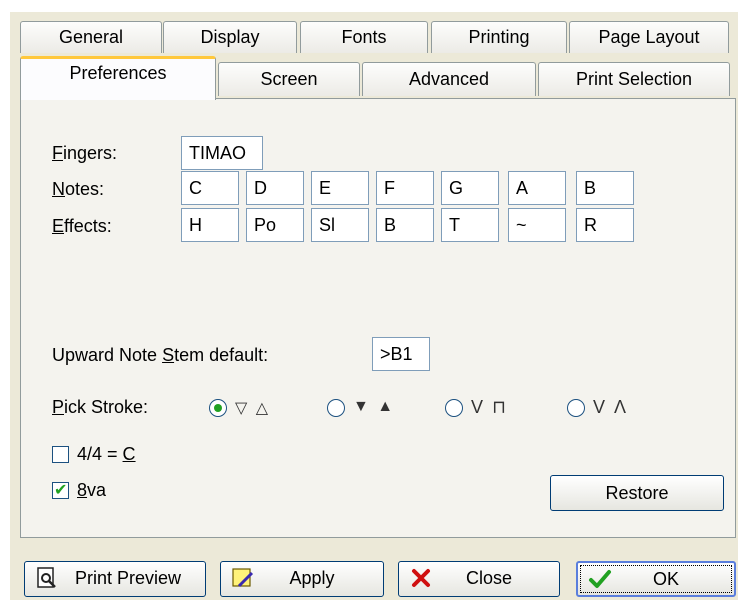  Describe the element at coordinates (85, 153) in the screenshot. I see `fingers-label: Fingers:` at that location.